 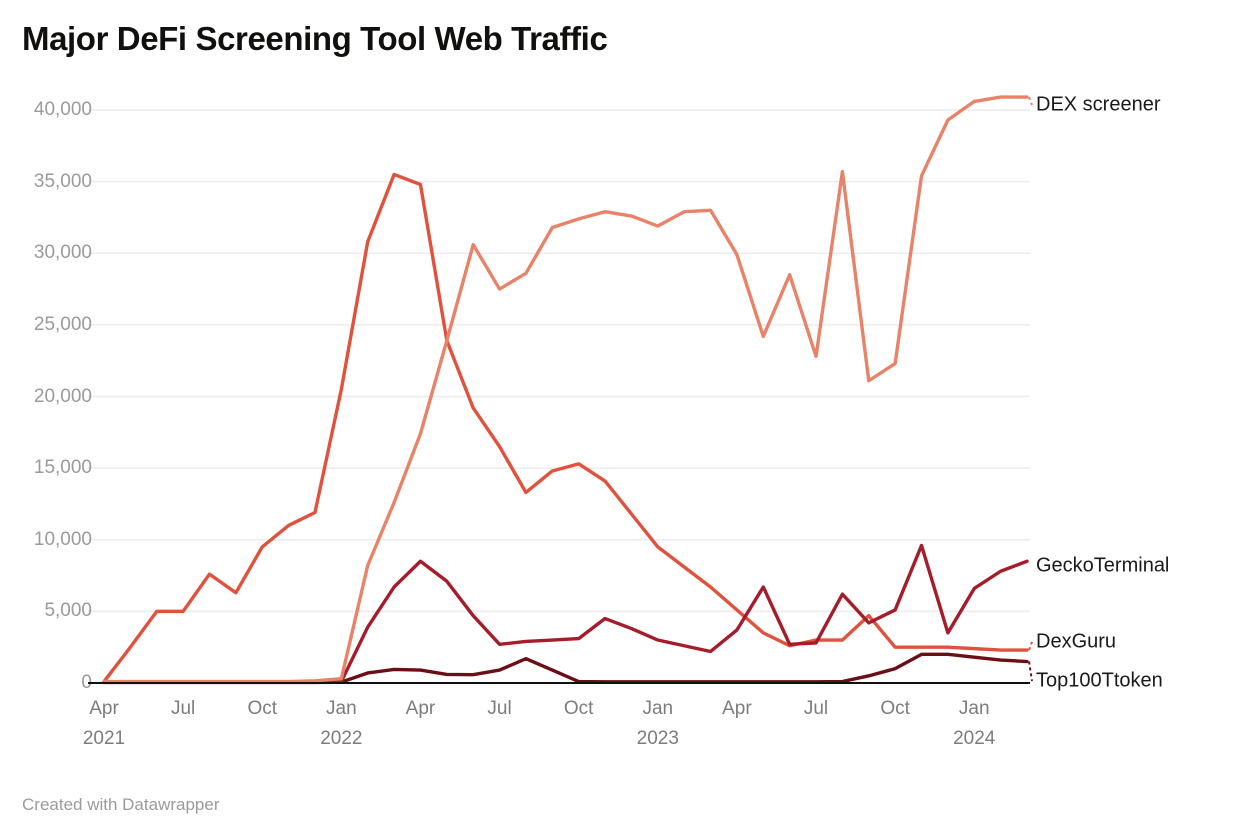 What do you see at coordinates (565, 613) in the screenshot?
I see `series-line-geckoterminal` at bounding box center [565, 613].